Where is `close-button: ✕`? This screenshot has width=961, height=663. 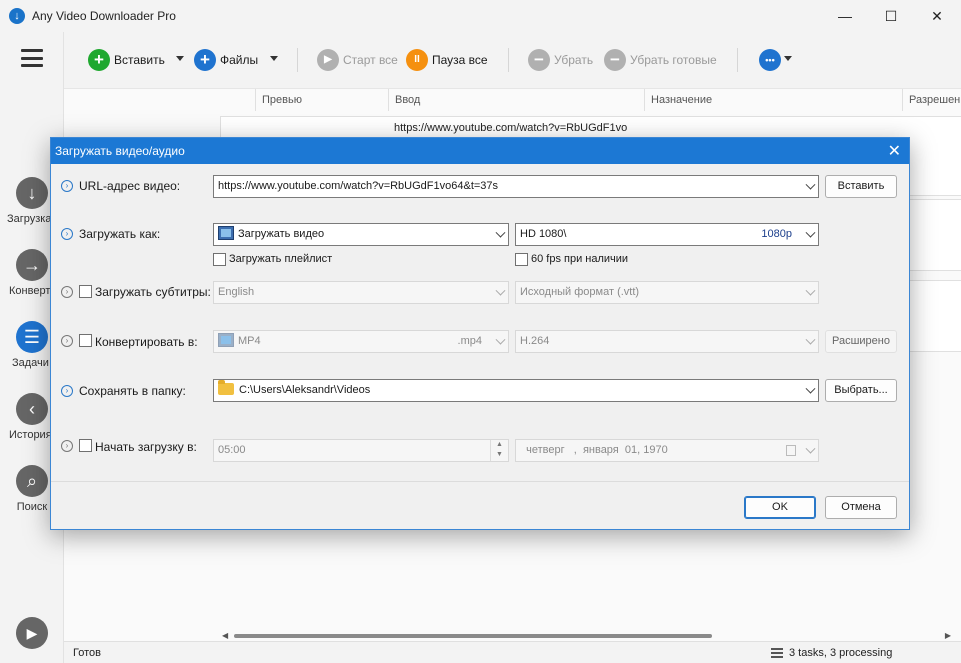
close-button: ✕ is located at coordinates (937, 16).